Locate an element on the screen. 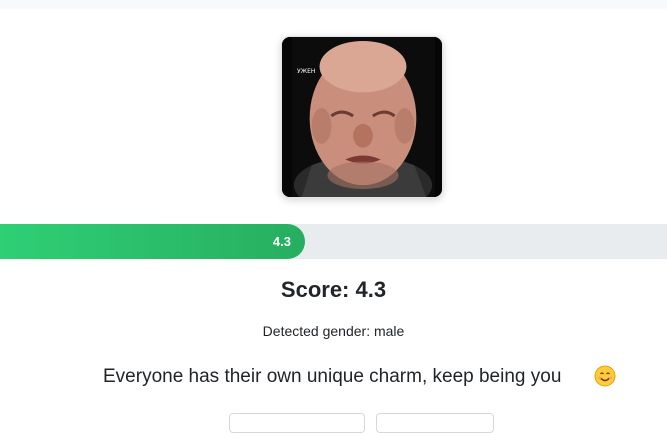 The image size is (667, 433). score-heading: Score: 4.3 is located at coordinates (333, 289).